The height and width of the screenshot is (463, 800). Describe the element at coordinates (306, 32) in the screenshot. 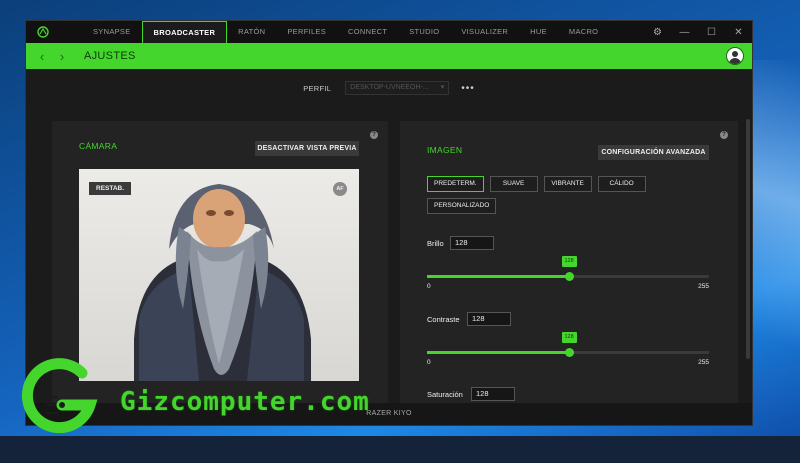

I see `tab-perfiles: PERFILES` at that location.